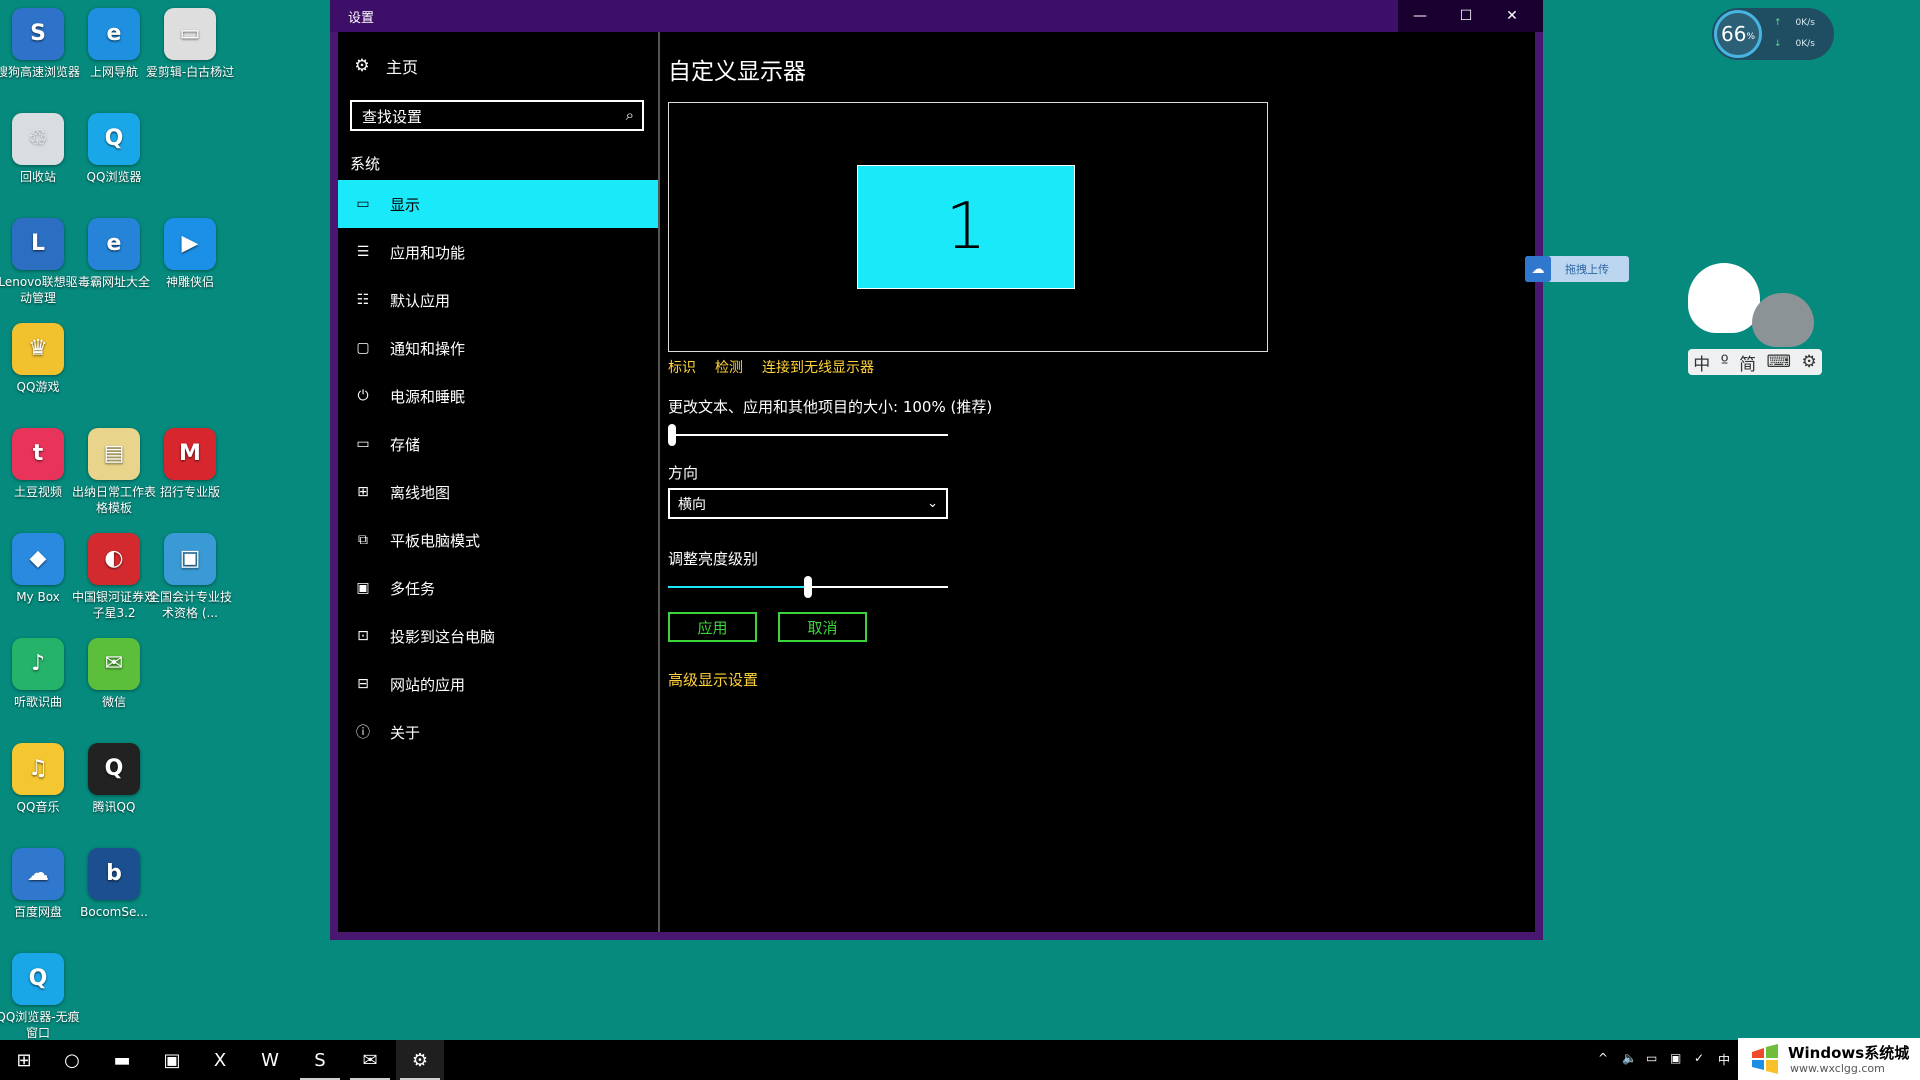 This screenshot has height=1080, width=1920. What do you see at coordinates (24, 1060) in the screenshot?
I see `taskbar-start-button: ⊞` at bounding box center [24, 1060].